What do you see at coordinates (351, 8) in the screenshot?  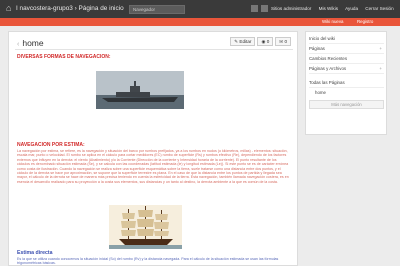 I see `link-help: Ayuda` at bounding box center [351, 8].